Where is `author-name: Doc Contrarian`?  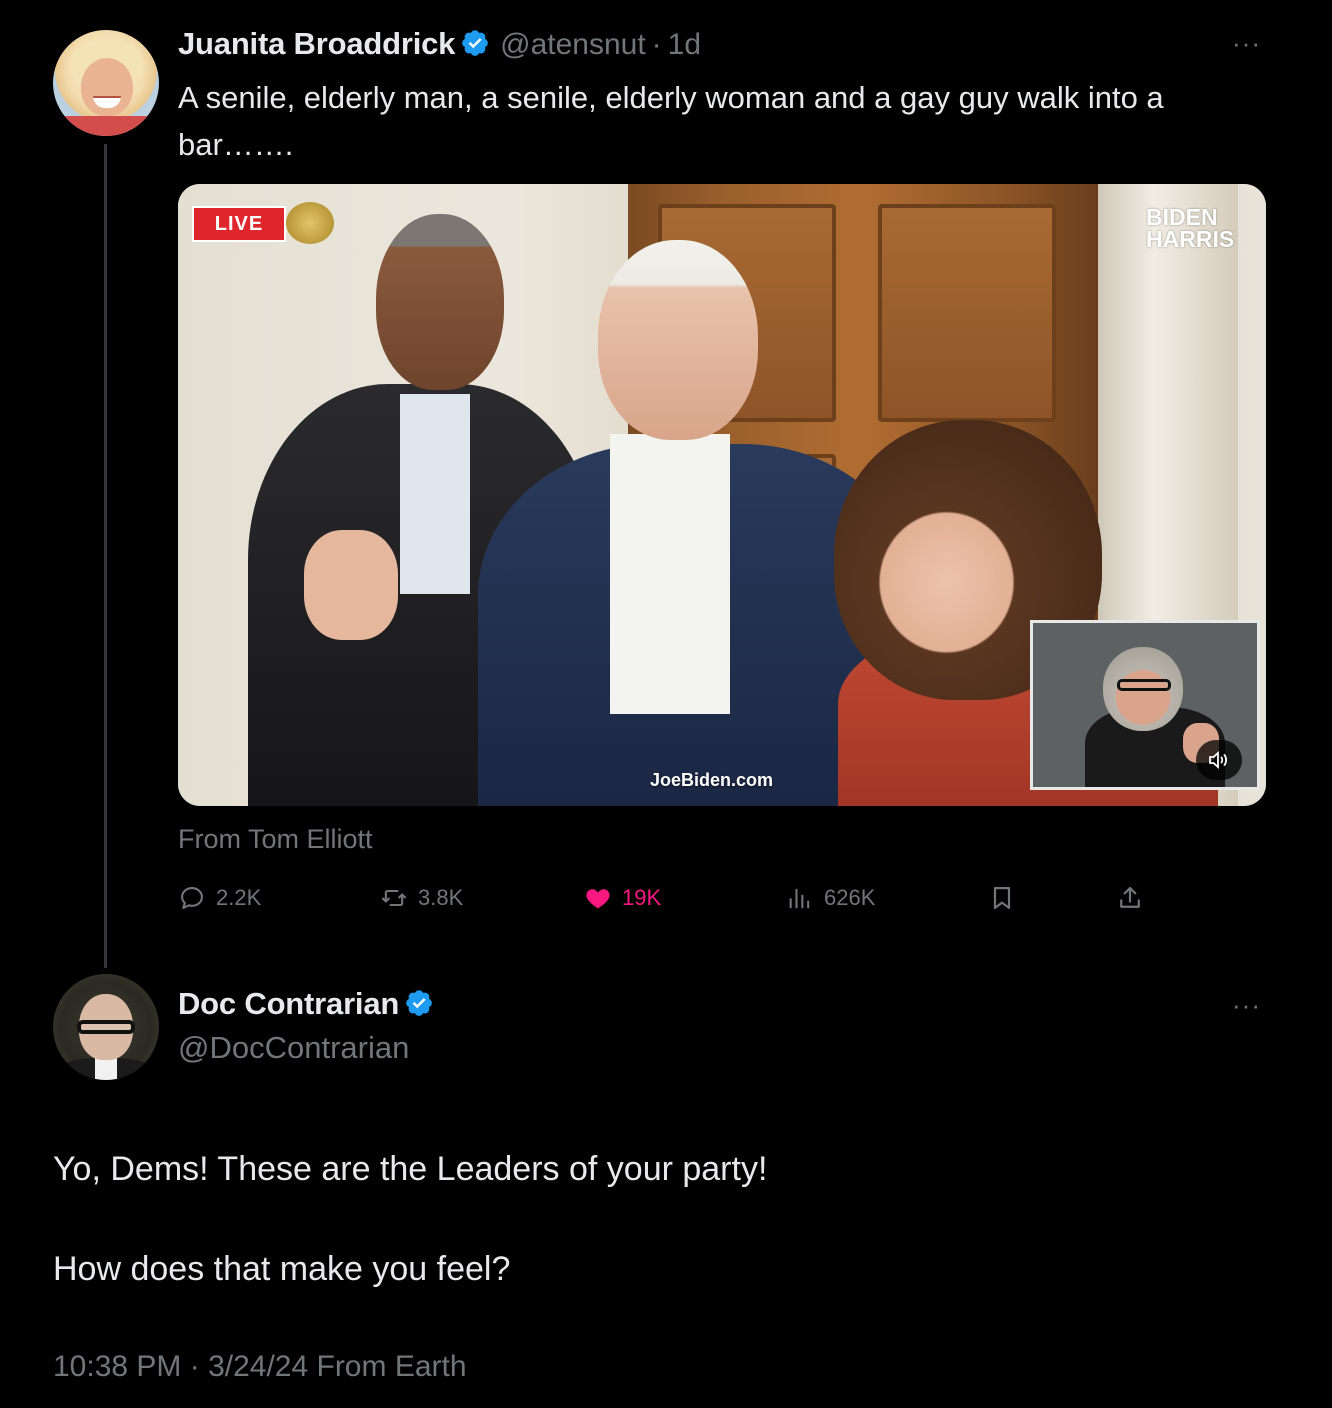
author-name: Doc Contrarian is located at coordinates (288, 1003).